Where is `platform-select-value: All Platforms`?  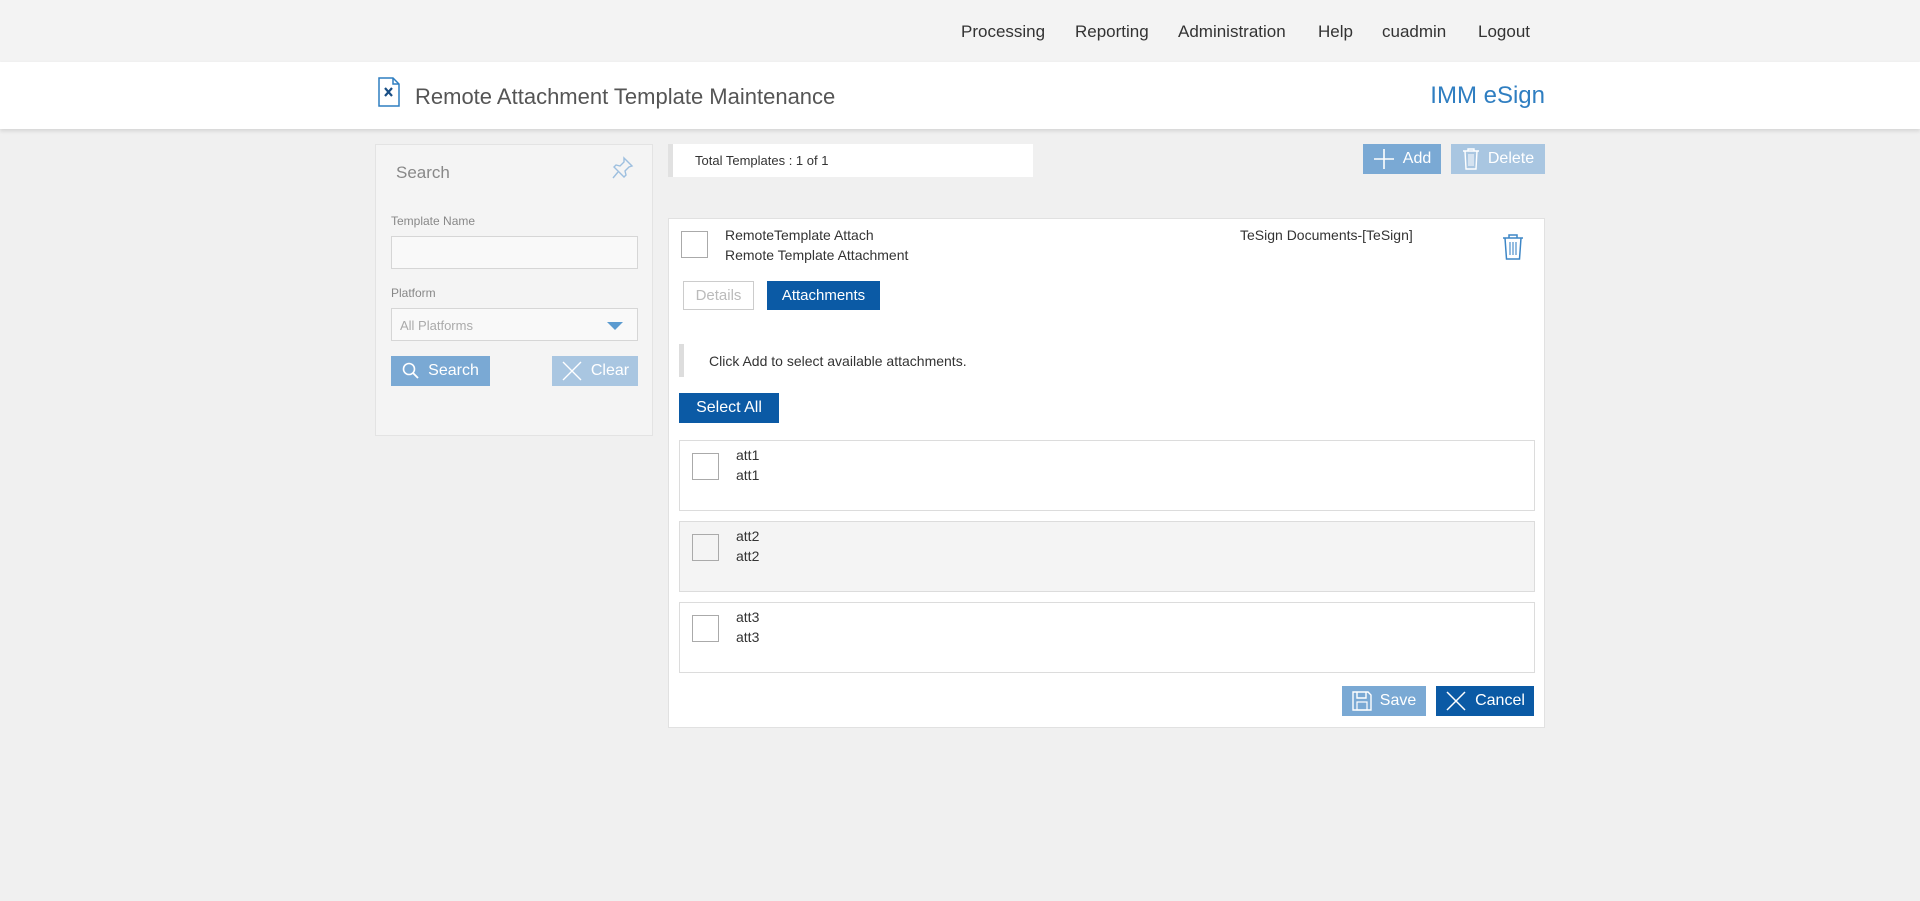 platform-select-value: All Platforms is located at coordinates (436, 325).